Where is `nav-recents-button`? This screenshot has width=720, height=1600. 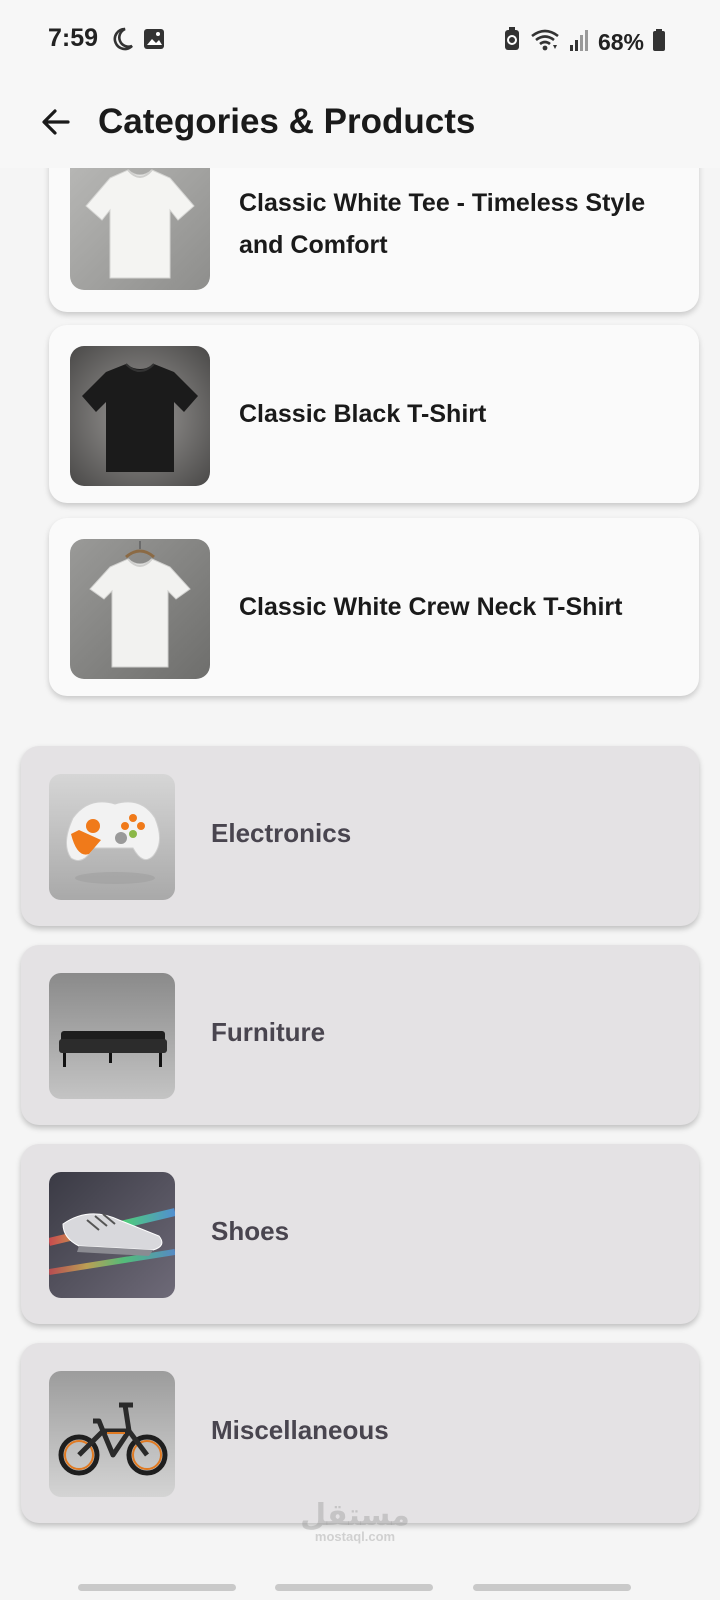
nav-recents-button is located at coordinates (157, 1587).